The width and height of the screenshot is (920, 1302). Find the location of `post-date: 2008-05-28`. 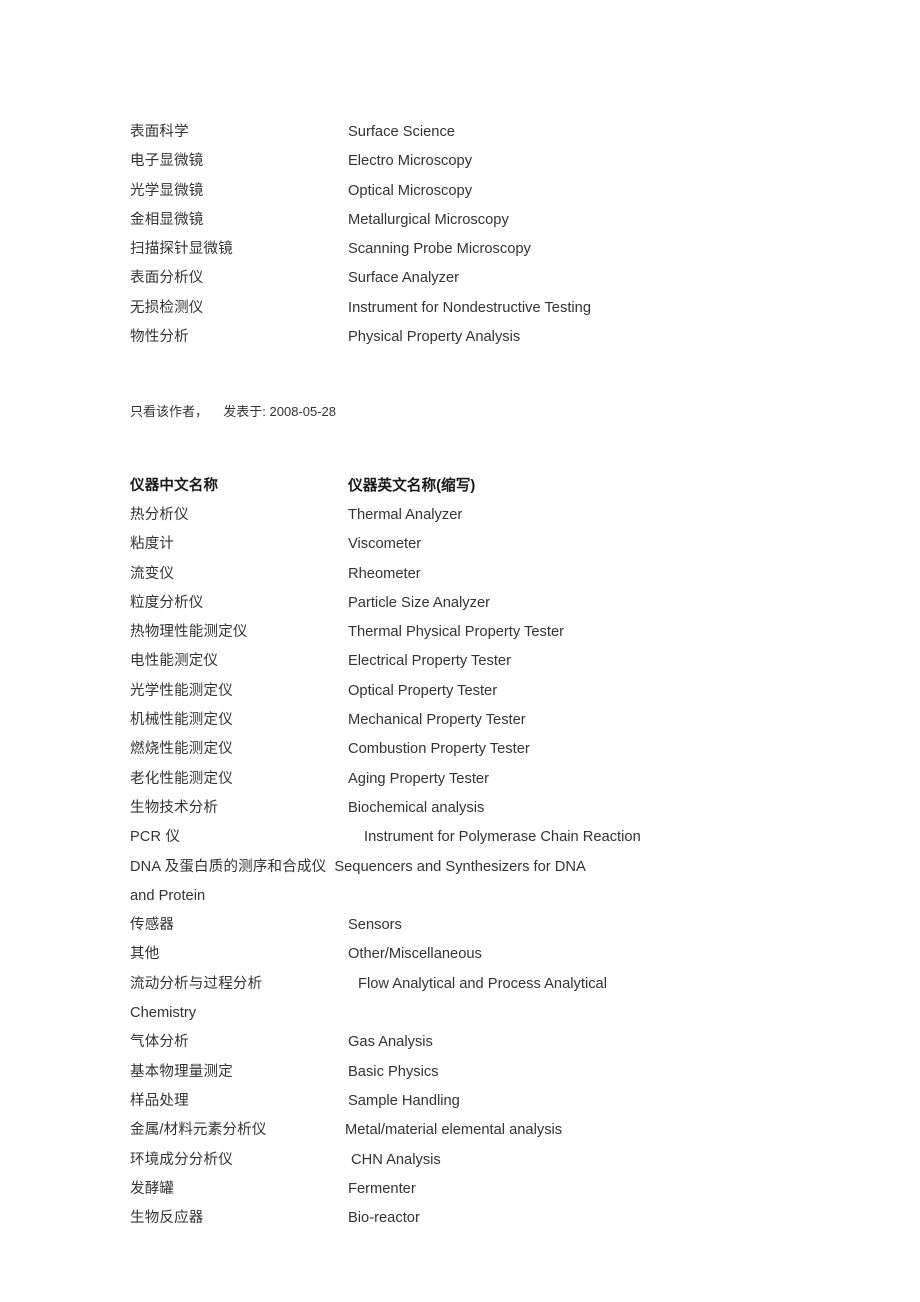

post-date: 2008-05-28 is located at coordinates (303, 412).